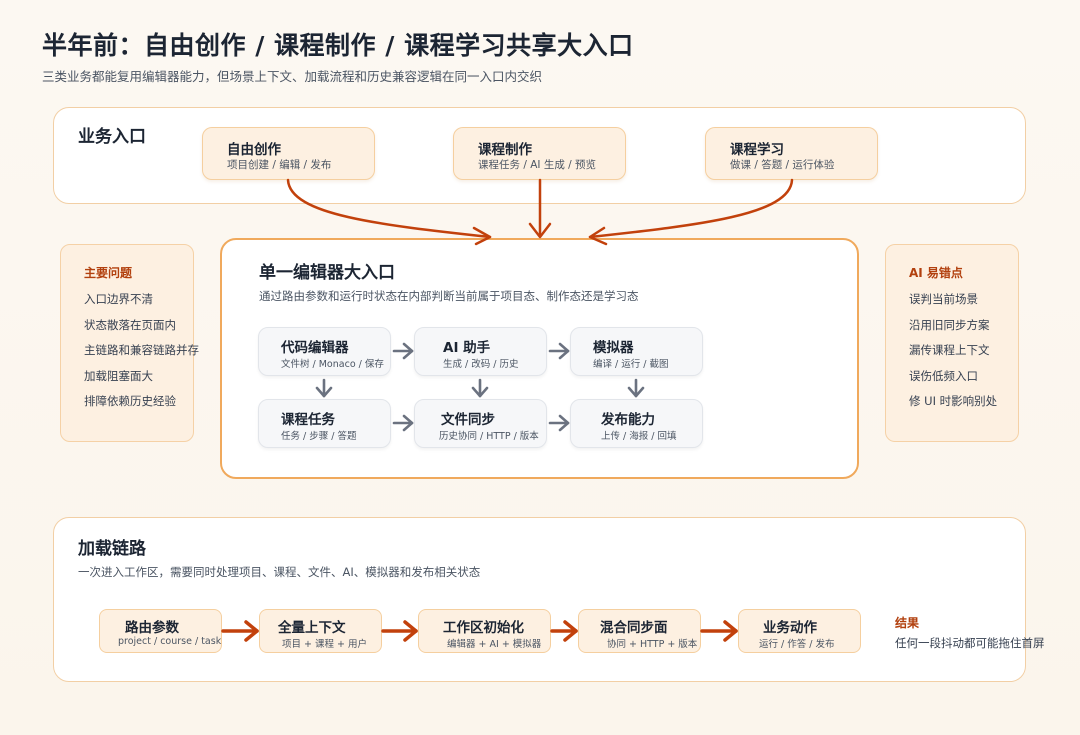 The height and width of the screenshot is (735, 1080). What do you see at coordinates (691, 208) in the screenshot?
I see `arrow-course-learning-to-editor` at bounding box center [691, 208].